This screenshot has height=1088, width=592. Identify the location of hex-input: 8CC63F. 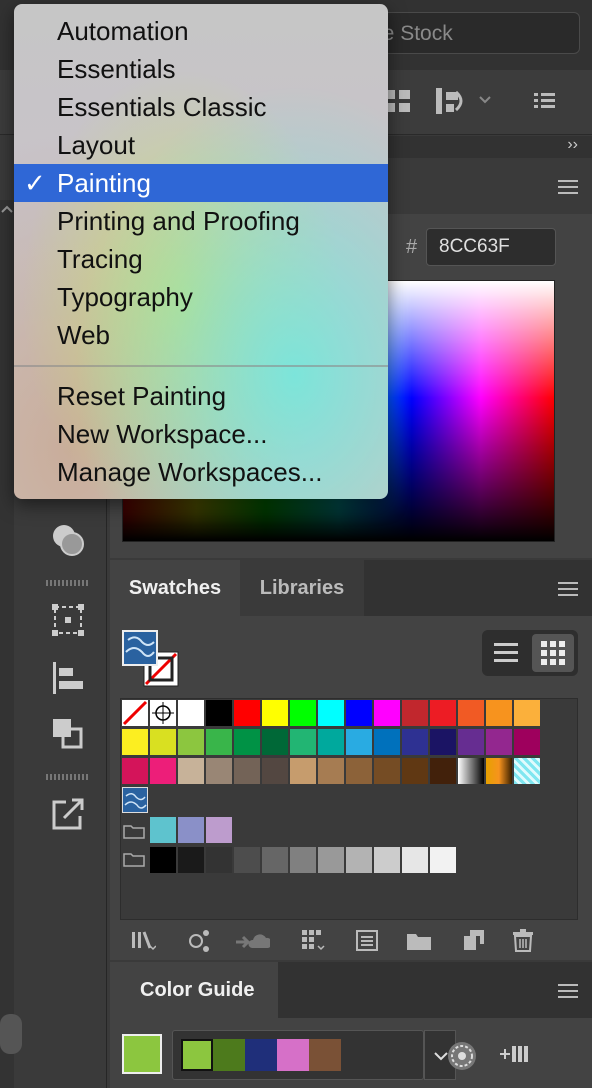
(491, 247).